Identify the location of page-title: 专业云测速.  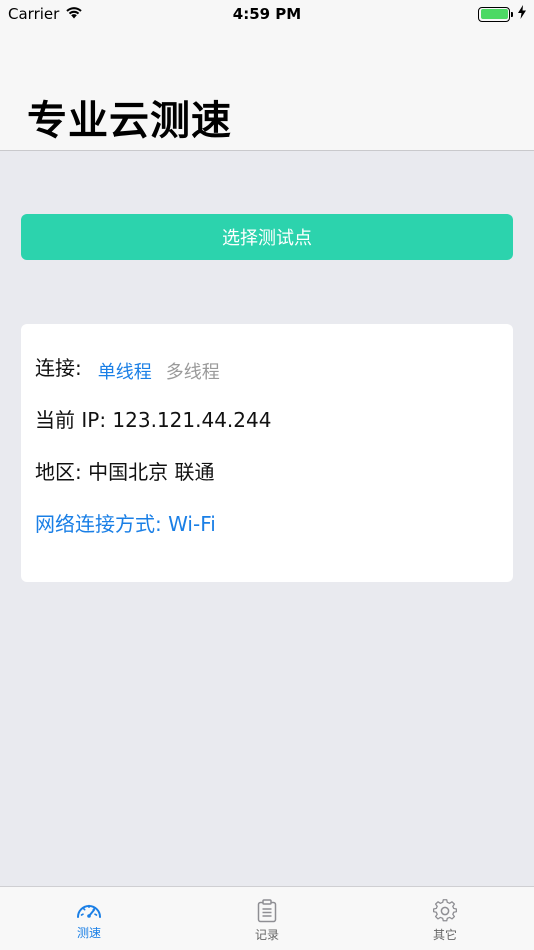
(129, 121).